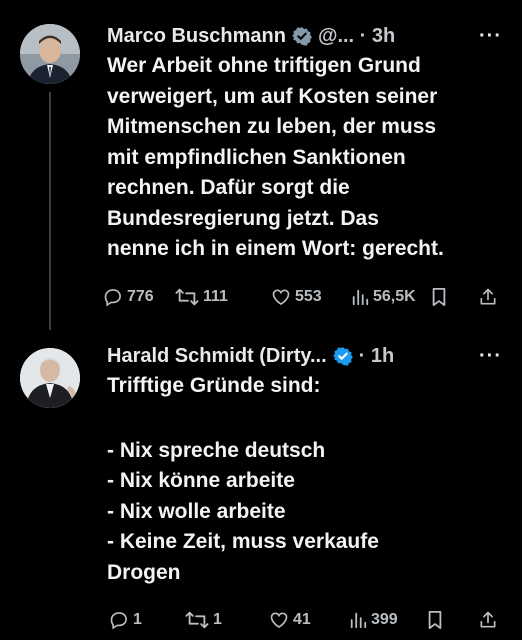 Image resolution: width=522 pixels, height=640 pixels. What do you see at coordinates (217, 619) in the screenshot?
I see `repost-count: 1` at bounding box center [217, 619].